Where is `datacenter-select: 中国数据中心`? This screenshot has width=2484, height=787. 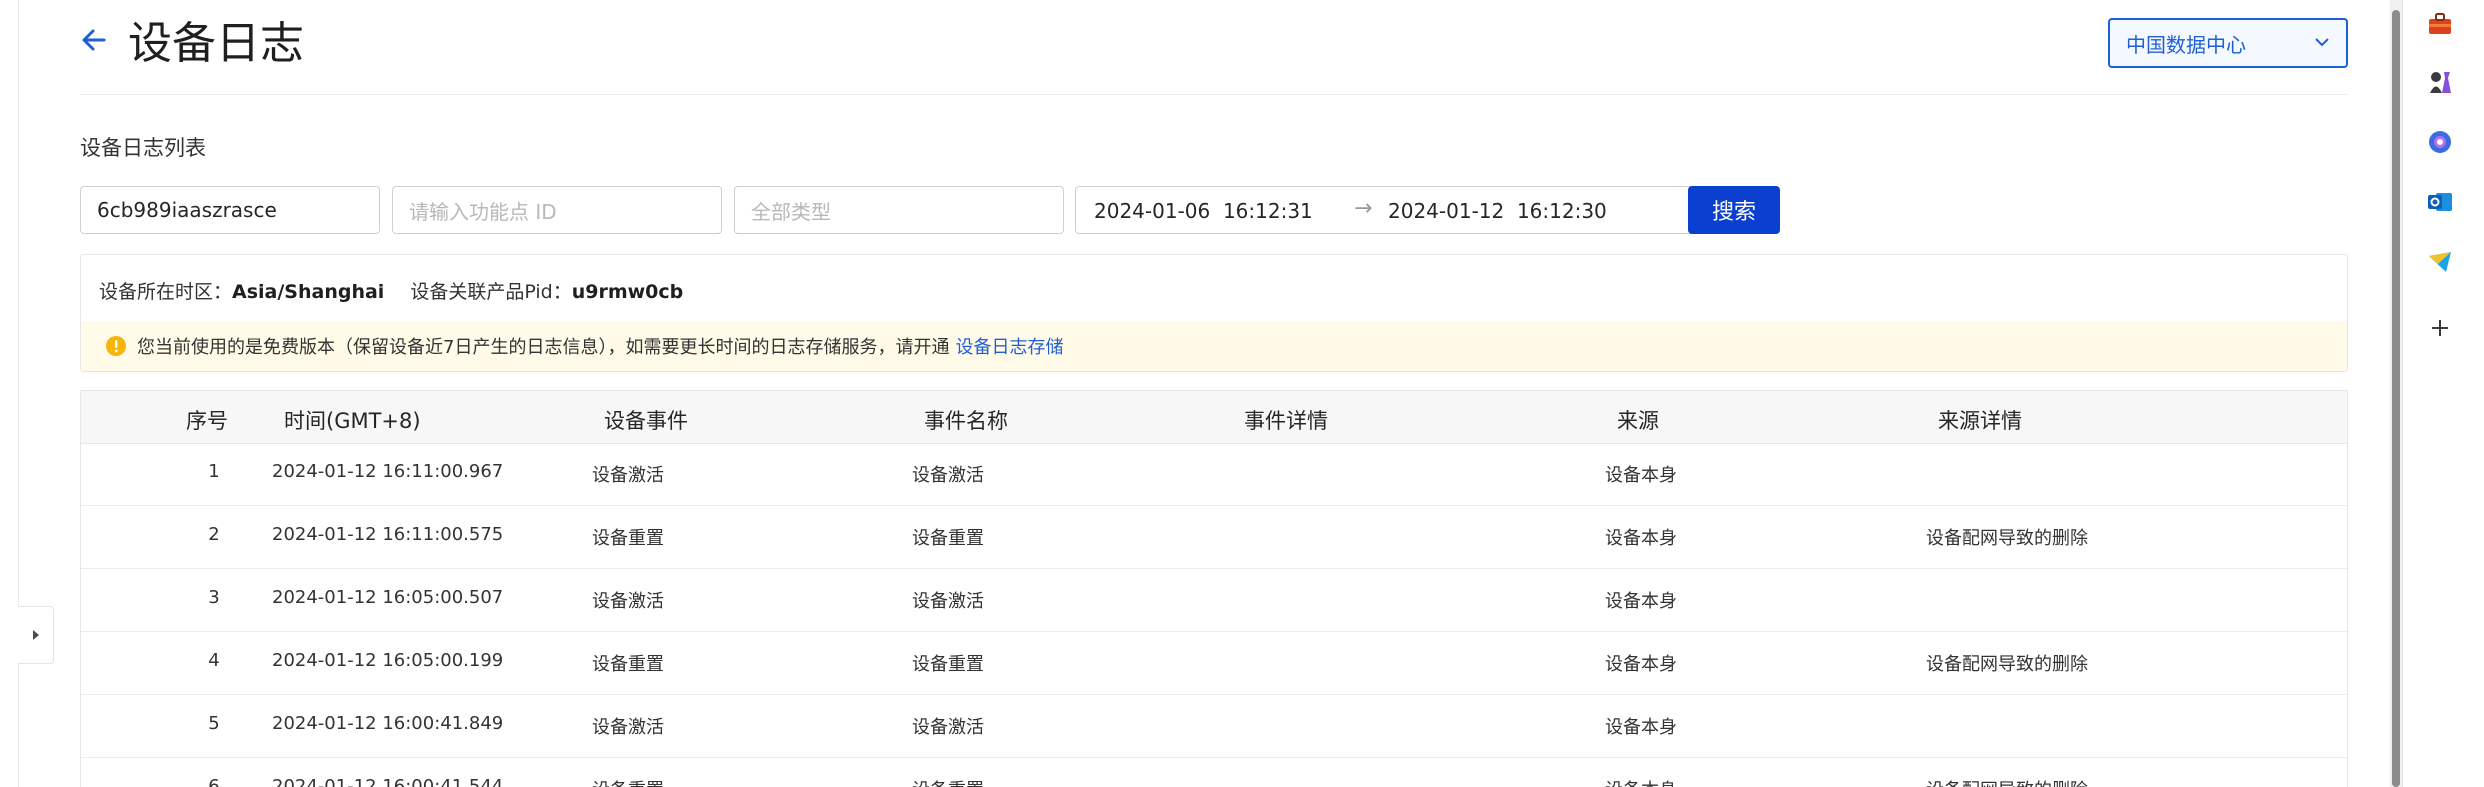
datacenter-select: 中国数据中心 is located at coordinates (2228, 43).